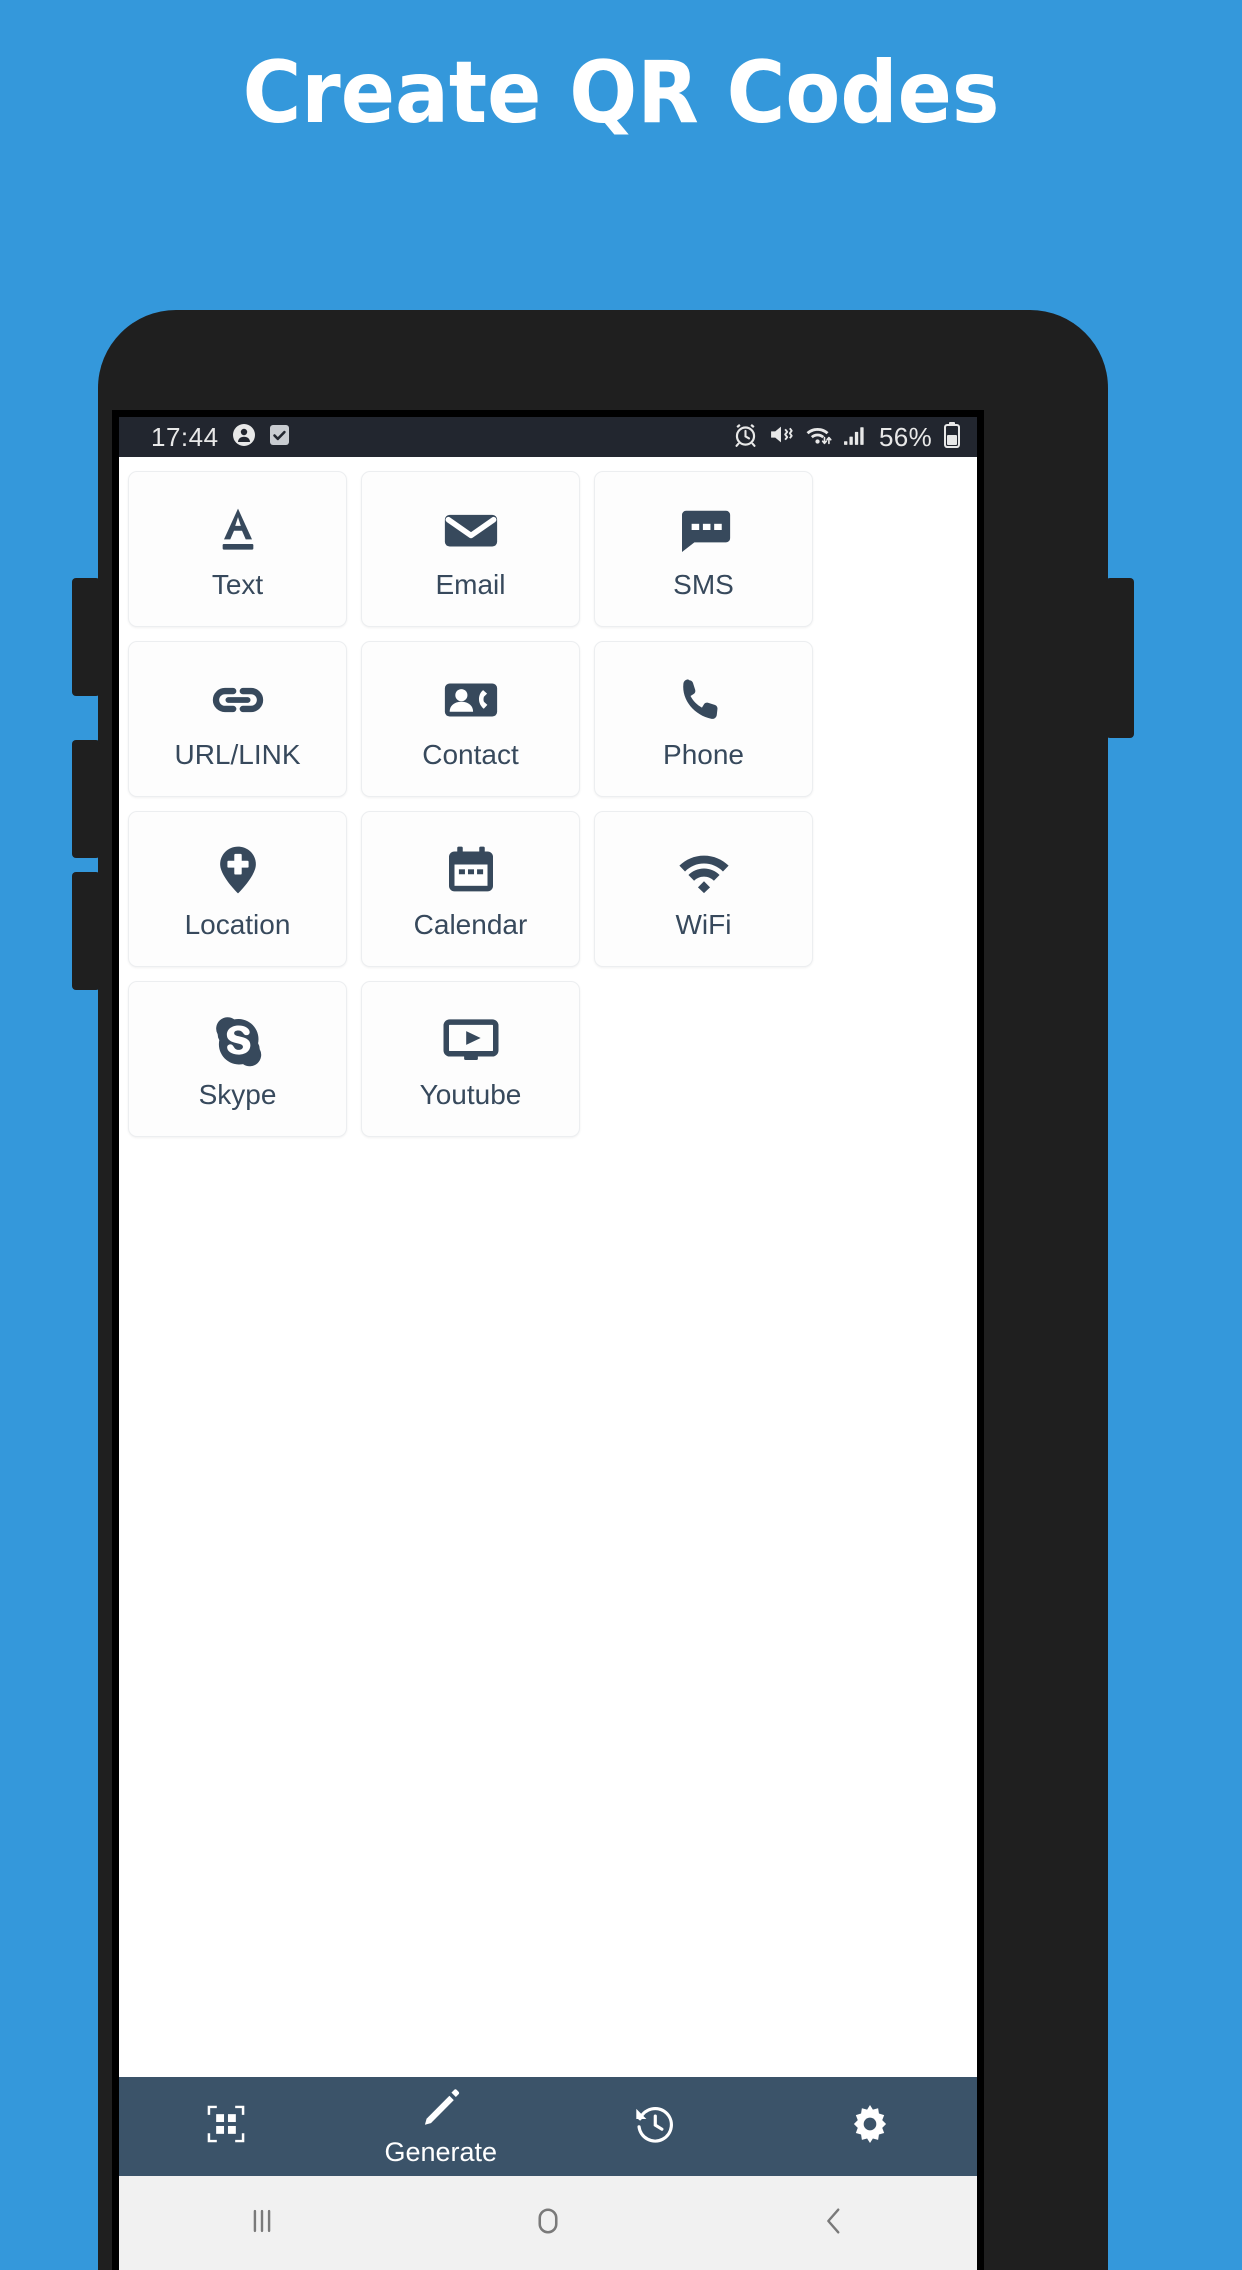 Image resolution: width=1242 pixels, height=2270 pixels. I want to click on tile-phone: Phone, so click(703, 719).